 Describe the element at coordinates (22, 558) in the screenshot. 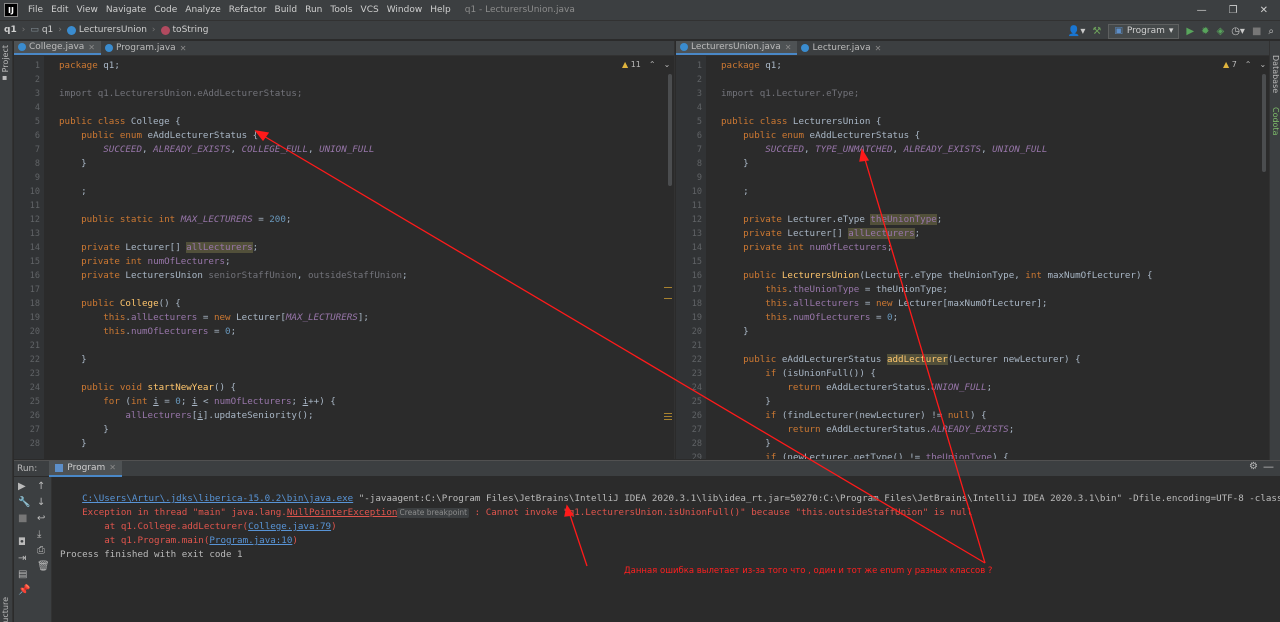

I see `exit-icon: ⇥` at that location.